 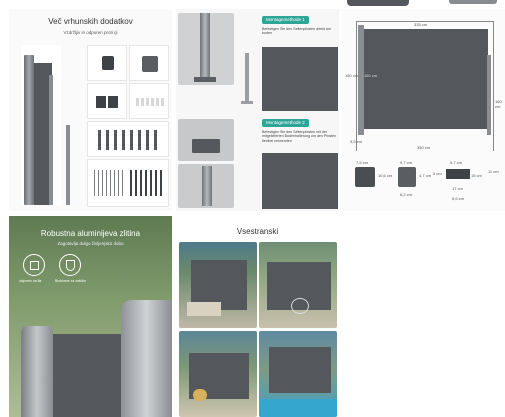 What do you see at coordinates (406, 194) in the screenshot?
I see `part2-bottom: 6,2 cm` at bounding box center [406, 194].